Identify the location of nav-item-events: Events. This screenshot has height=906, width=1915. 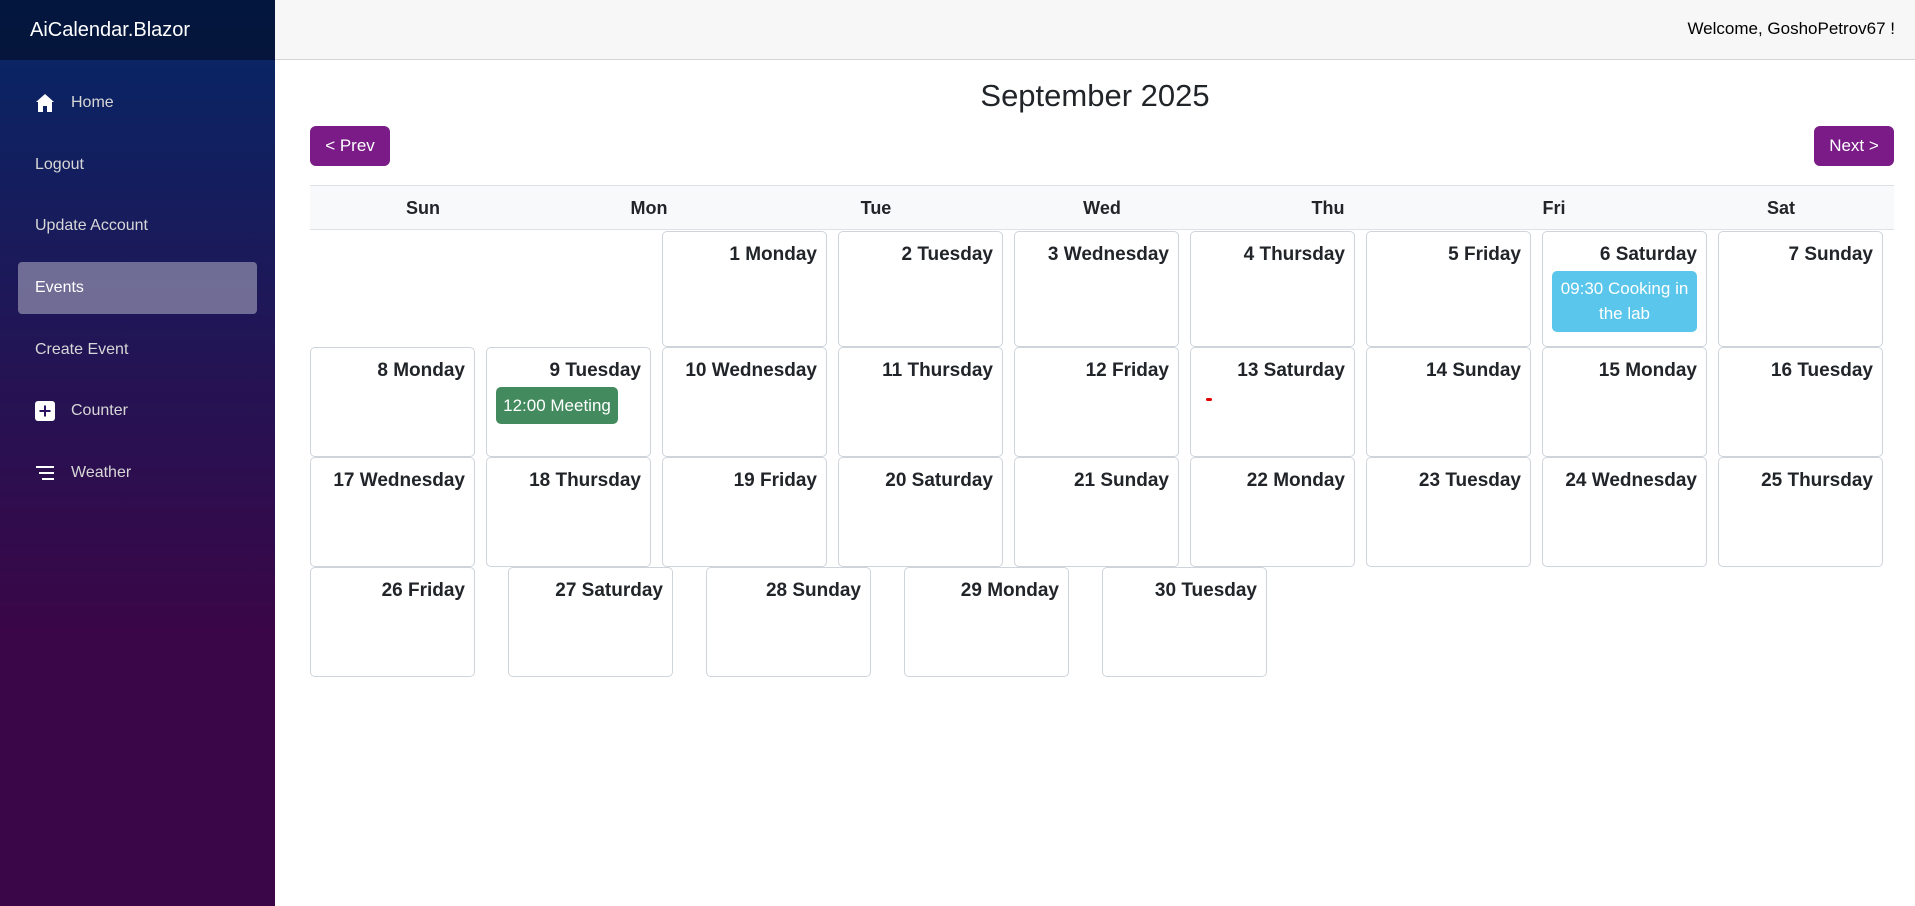
(137, 288).